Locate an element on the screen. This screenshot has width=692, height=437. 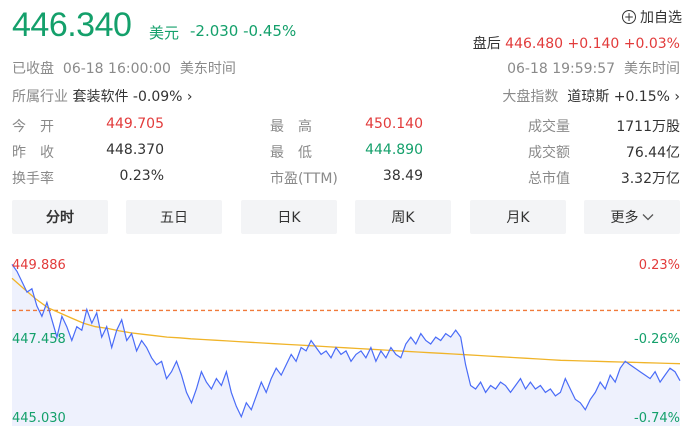
market-status: 已收盘 06-18 16:00:00 美东时间 is located at coordinates (124, 68).